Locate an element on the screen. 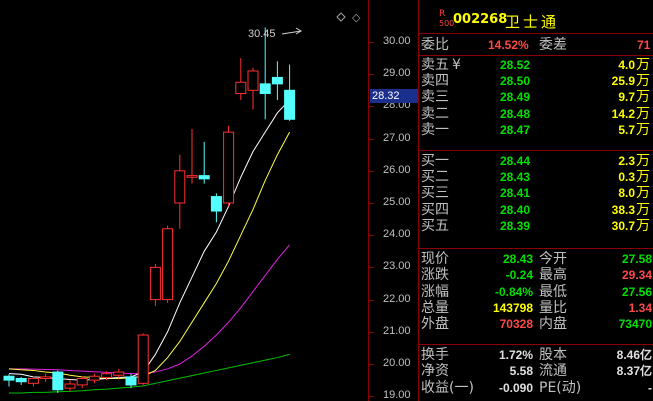  level-price: 28.52 is located at coordinates (515, 65).